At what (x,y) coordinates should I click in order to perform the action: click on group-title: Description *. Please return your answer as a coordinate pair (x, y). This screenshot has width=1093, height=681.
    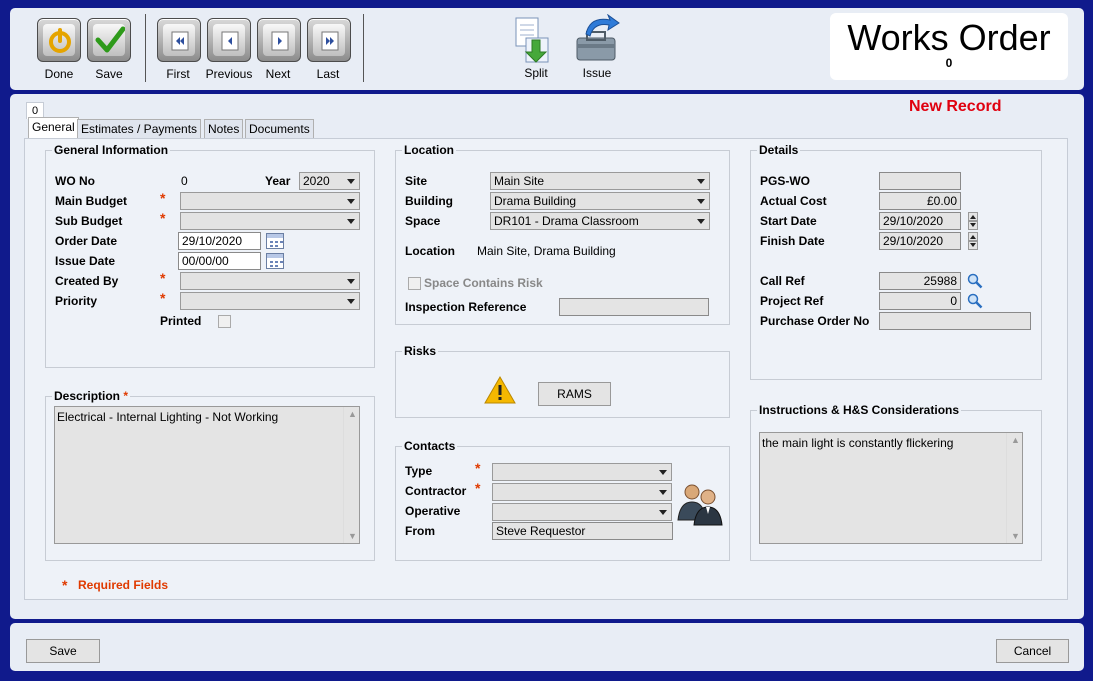
    Looking at the image, I should click on (91, 396).